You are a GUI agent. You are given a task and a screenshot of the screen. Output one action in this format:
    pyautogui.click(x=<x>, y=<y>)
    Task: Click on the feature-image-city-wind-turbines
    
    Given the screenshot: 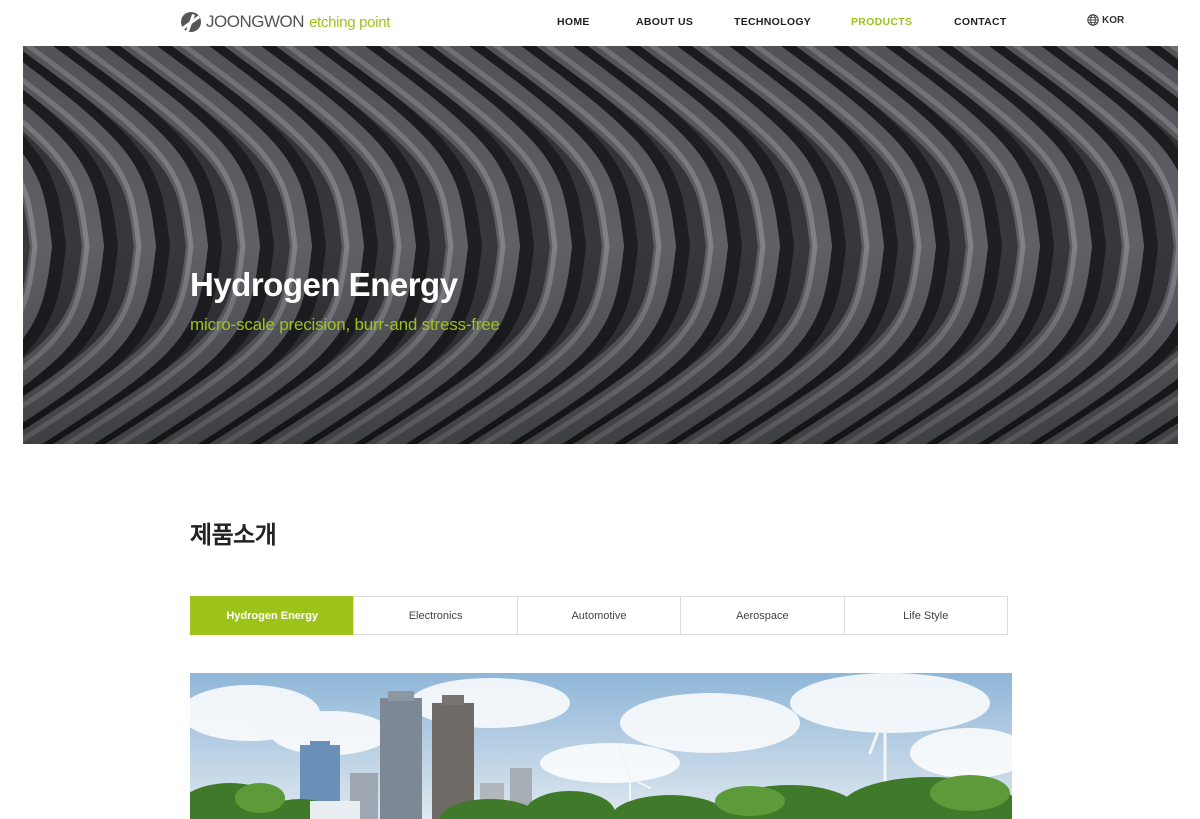 What is the action you would take?
    pyautogui.click(x=601, y=746)
    